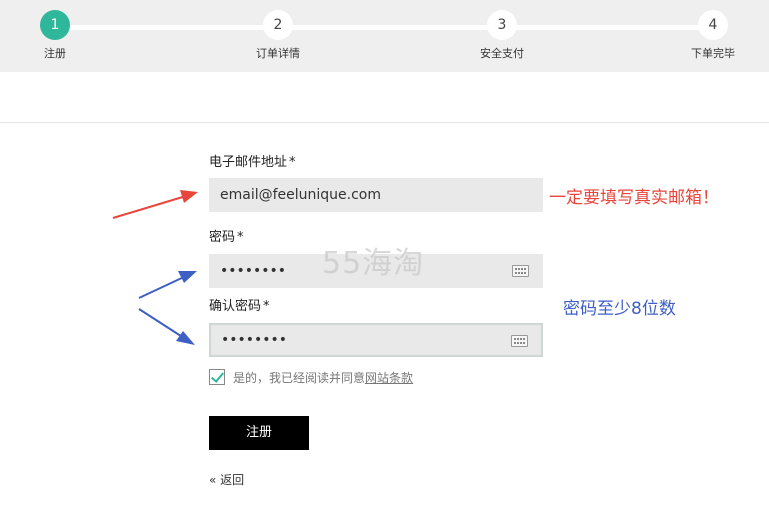  What do you see at coordinates (713, 25) in the screenshot?
I see `step-number: 4` at bounding box center [713, 25].